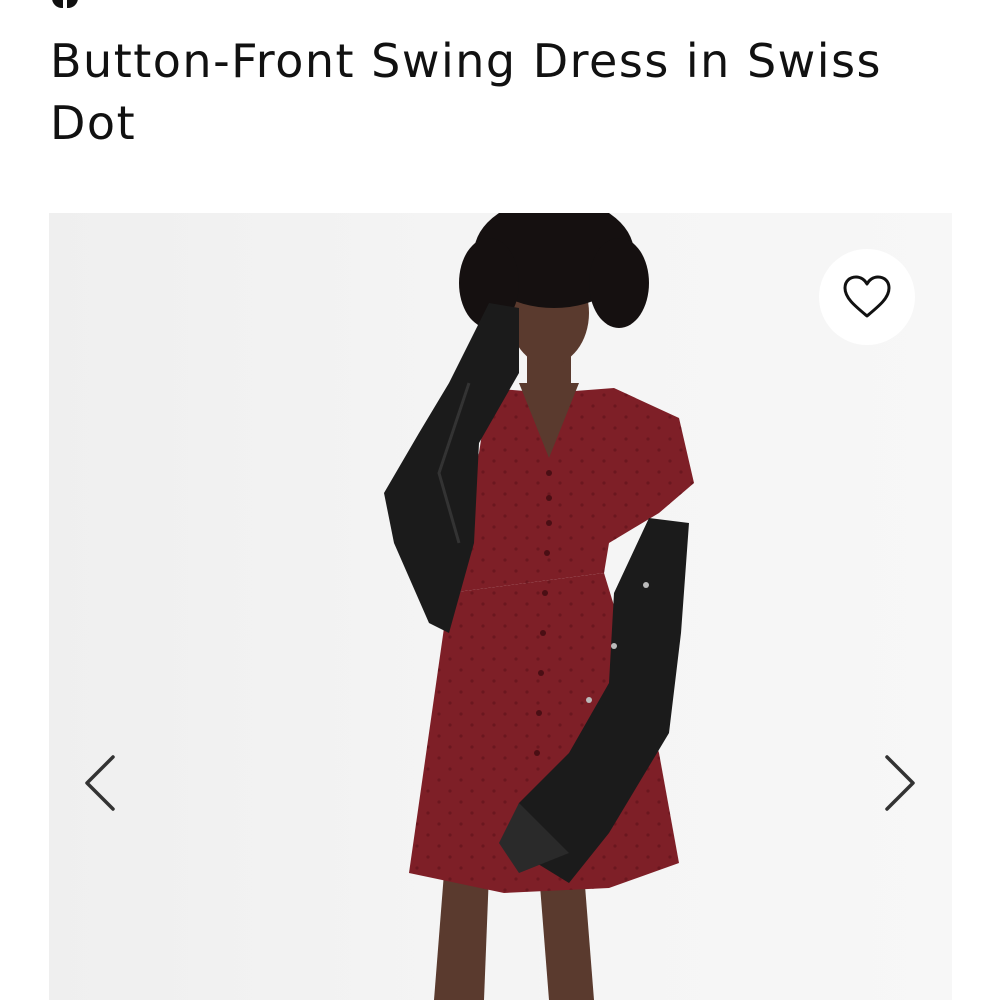 This screenshot has height=1000, width=1000. I want to click on next-image-button, so click(899, 783).